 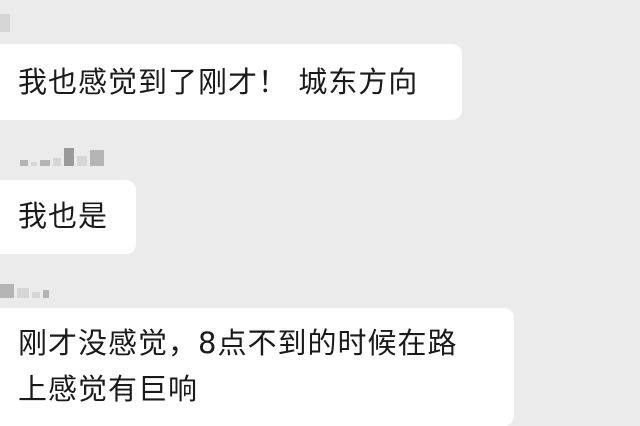 I want to click on message-text-line-2: 上感觉有巨响, so click(x=108, y=389).